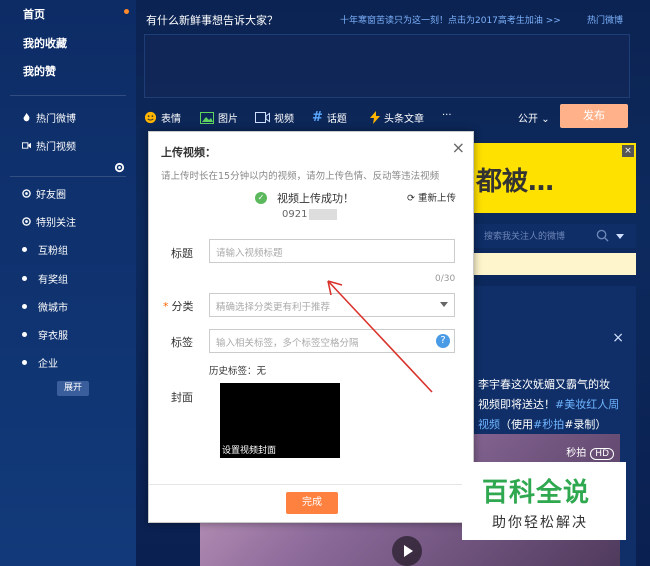 This screenshot has width=650, height=566. Describe the element at coordinates (26, 221) in the screenshot. I see `star-circle-icon` at that location.